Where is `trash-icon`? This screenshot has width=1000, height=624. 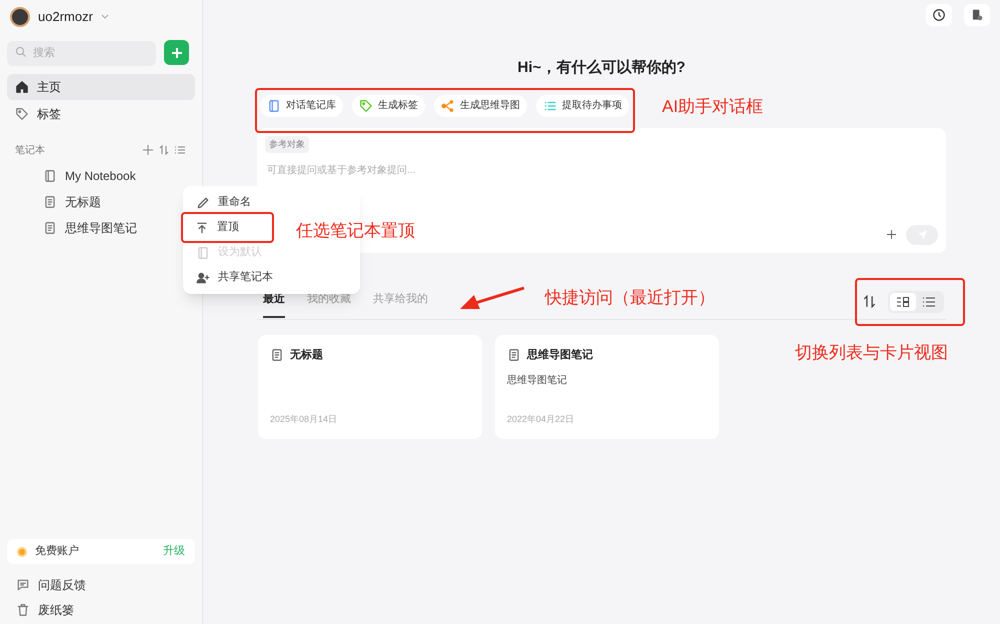 trash-icon is located at coordinates (23, 609).